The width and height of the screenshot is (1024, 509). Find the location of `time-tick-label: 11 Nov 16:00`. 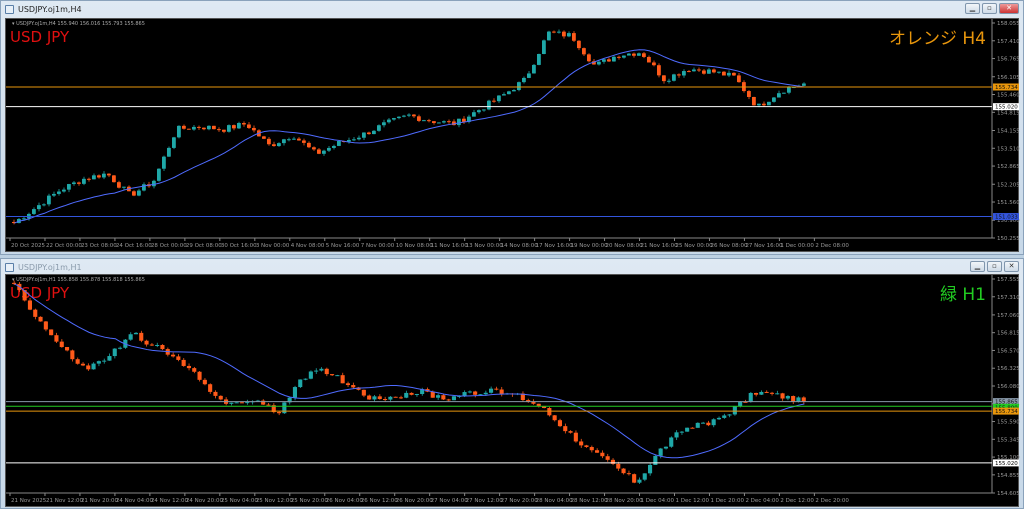

time-tick-label: 11 Nov 16:00 is located at coordinates (450, 246).